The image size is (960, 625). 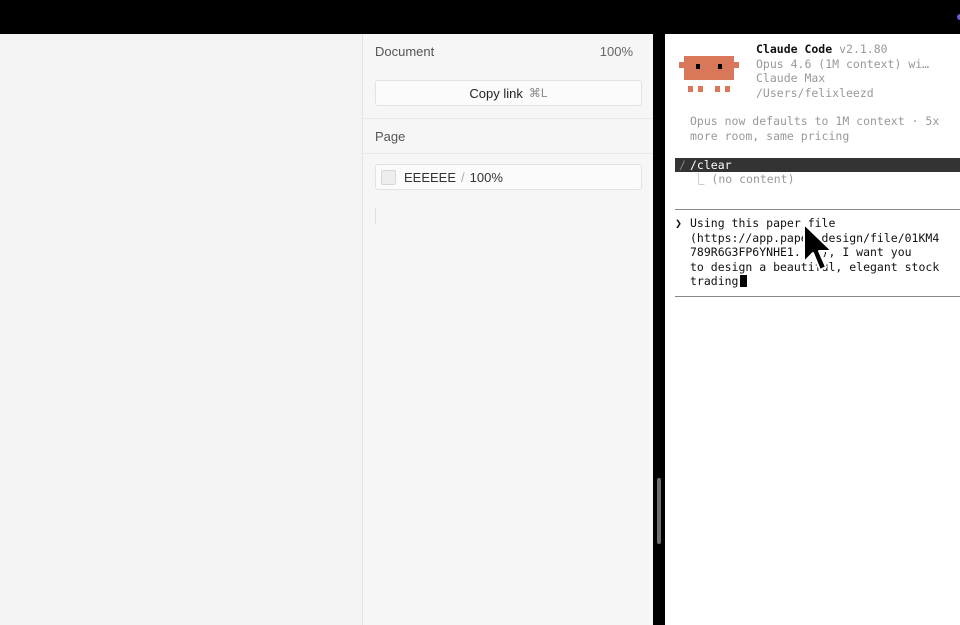 I want to click on document-zoom: 100%, so click(x=616, y=51).